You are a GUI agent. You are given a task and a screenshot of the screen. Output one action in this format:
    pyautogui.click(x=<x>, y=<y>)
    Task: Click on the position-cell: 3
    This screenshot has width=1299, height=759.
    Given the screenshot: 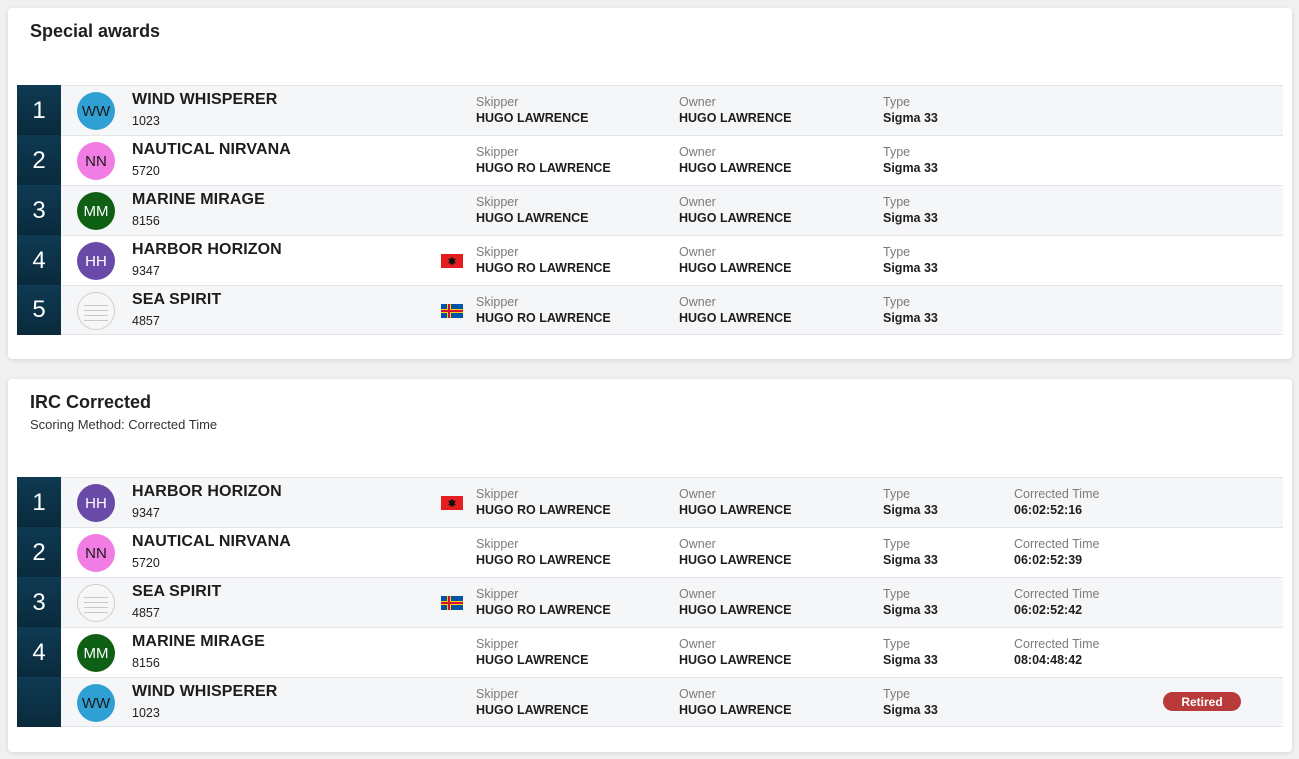 What is the action you would take?
    pyautogui.click(x=39, y=602)
    